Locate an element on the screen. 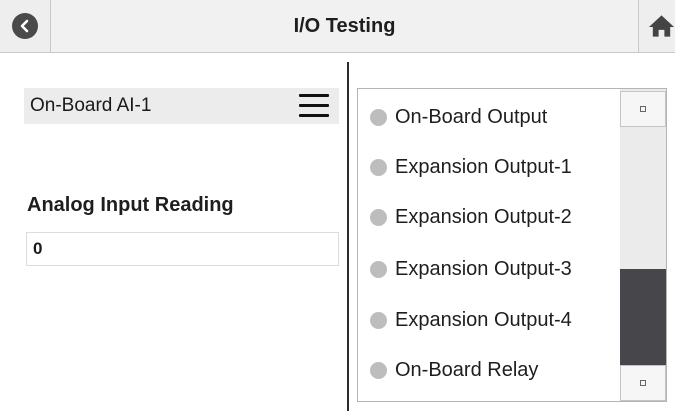 This screenshot has width=675, height=411. analog-input-reading-value: 0 is located at coordinates (182, 249).